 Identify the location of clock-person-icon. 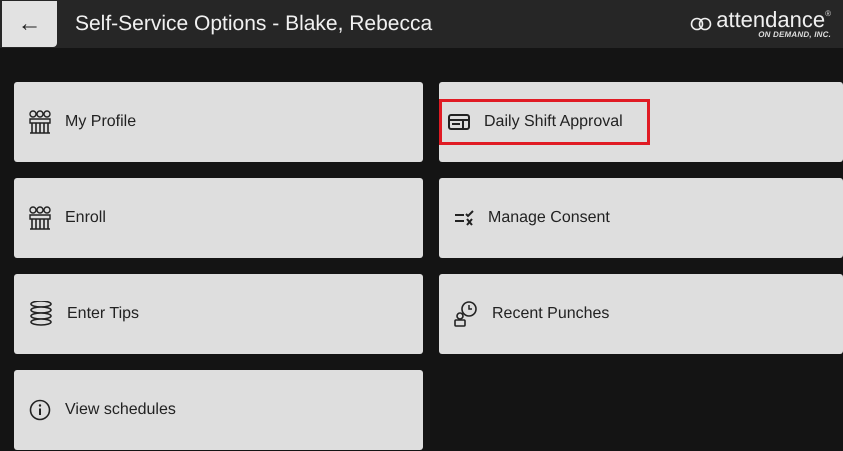
(466, 314).